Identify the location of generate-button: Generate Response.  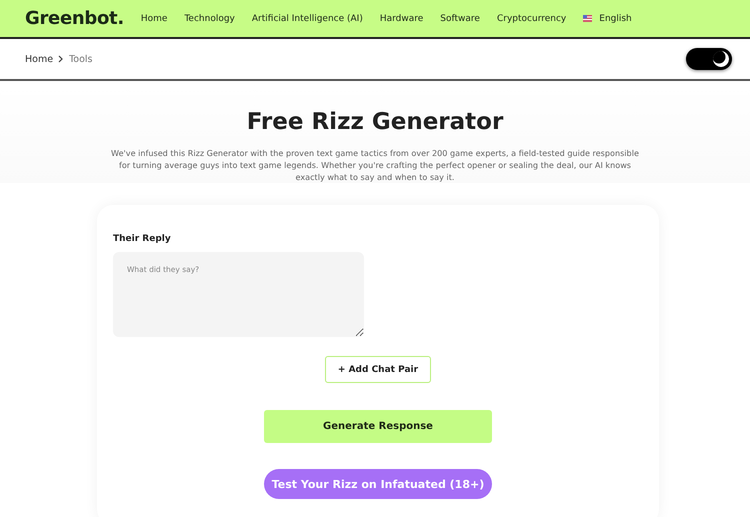
(378, 426).